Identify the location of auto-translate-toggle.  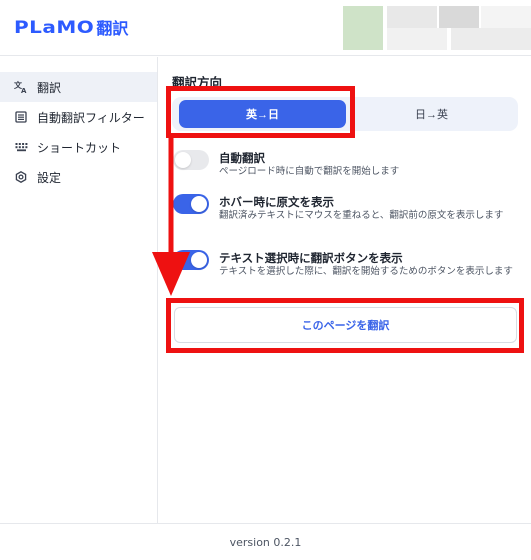
(191, 160).